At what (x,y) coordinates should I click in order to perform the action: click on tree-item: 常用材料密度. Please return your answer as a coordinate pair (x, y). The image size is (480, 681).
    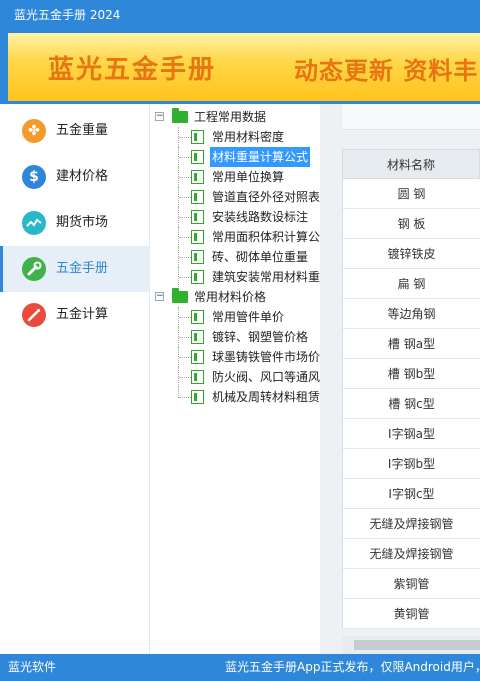
    Looking at the image, I should click on (235, 137).